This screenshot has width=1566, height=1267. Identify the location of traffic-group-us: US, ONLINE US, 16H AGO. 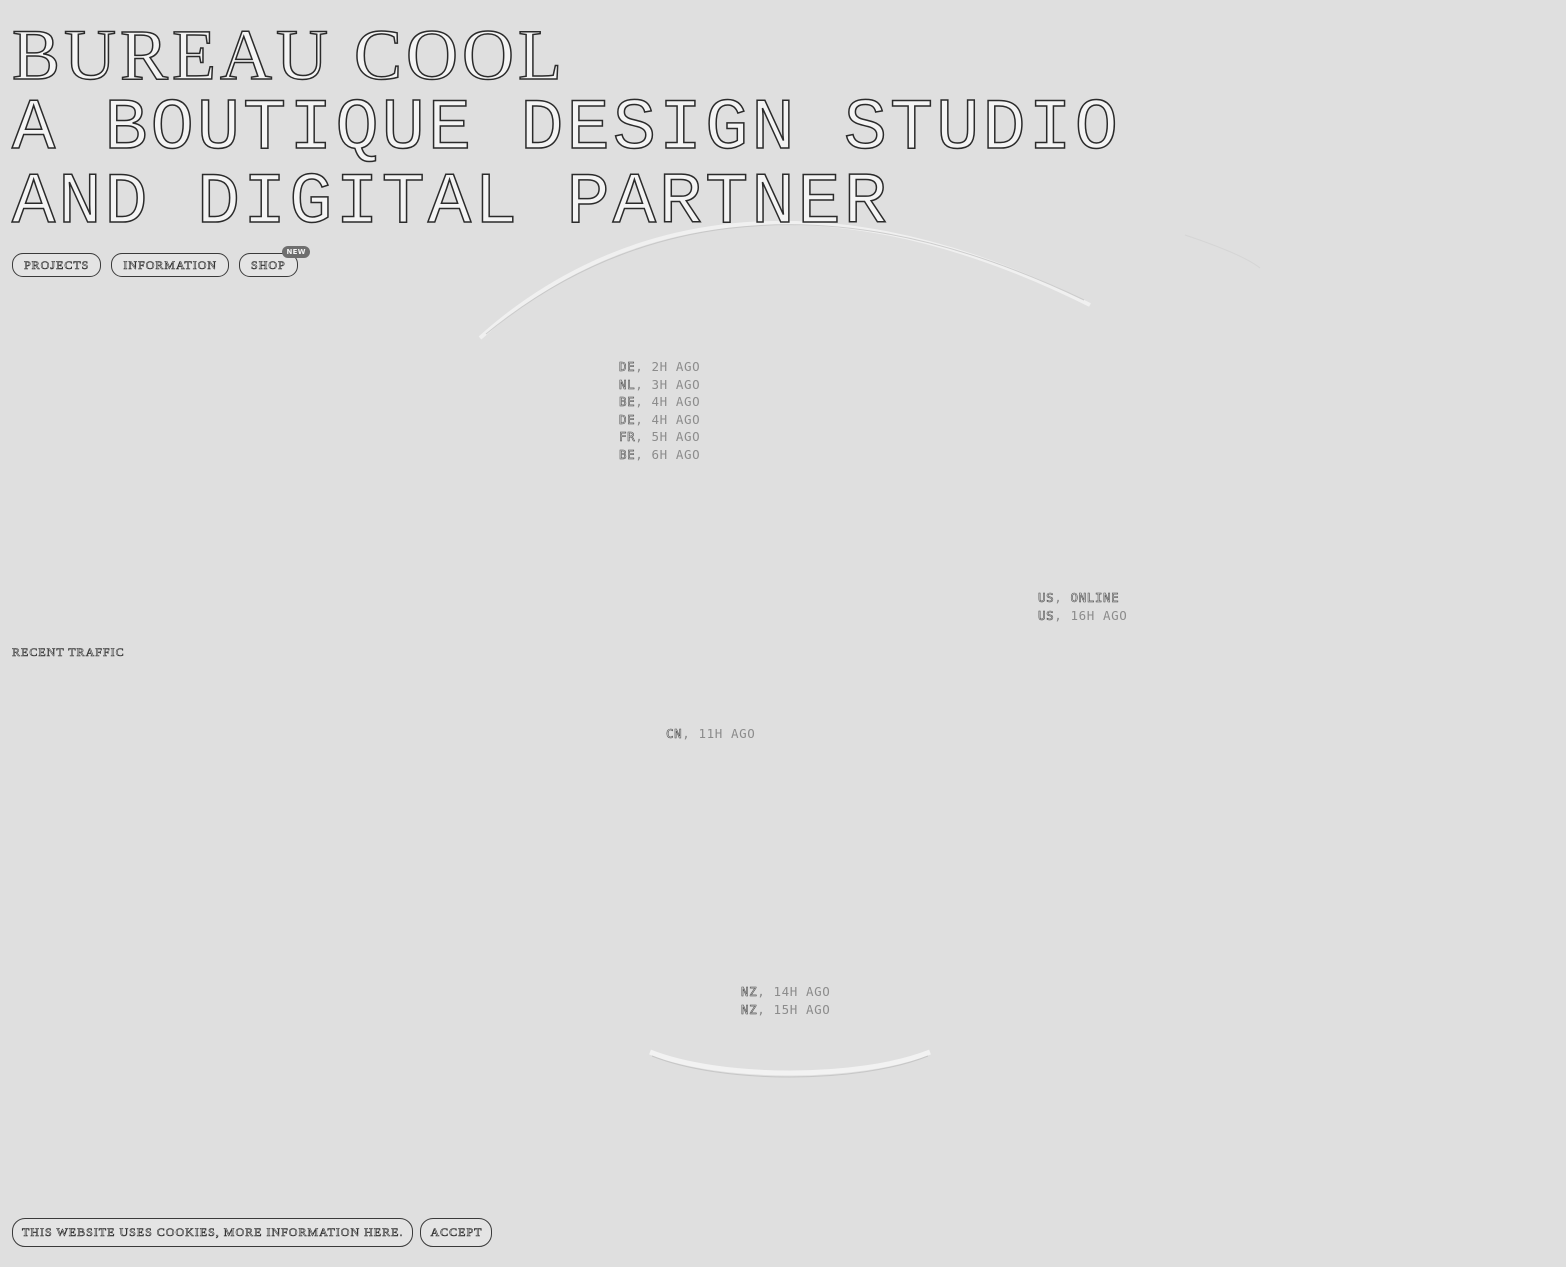
(1082, 606).